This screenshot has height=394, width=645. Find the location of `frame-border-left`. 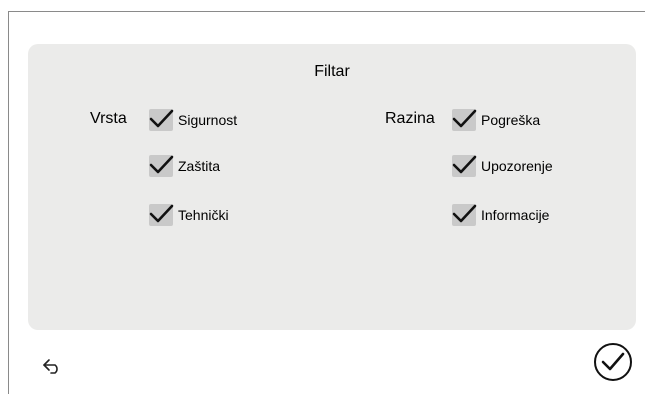

frame-border-left is located at coordinates (8, 202).